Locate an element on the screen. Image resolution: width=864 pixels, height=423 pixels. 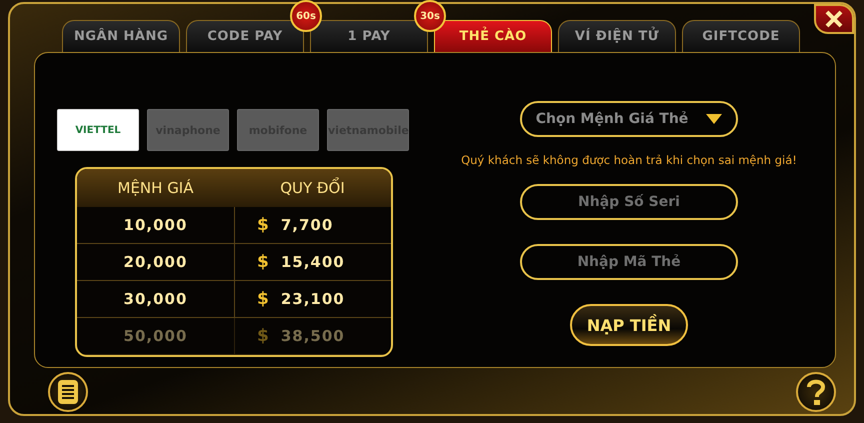
warning-text: Quý khách sẽ không được hoàn trả khi chọn sai mệnh giá! is located at coordinates (629, 160).